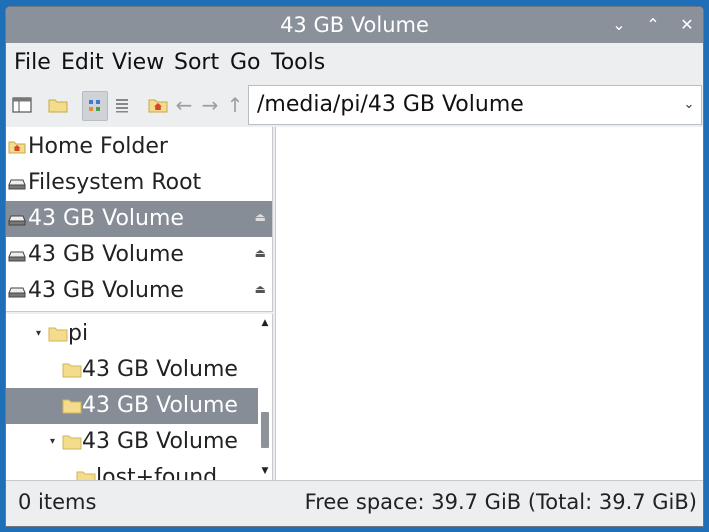  I want to click on tree-node-volume-selected: 43 GB Volume, so click(132, 406).